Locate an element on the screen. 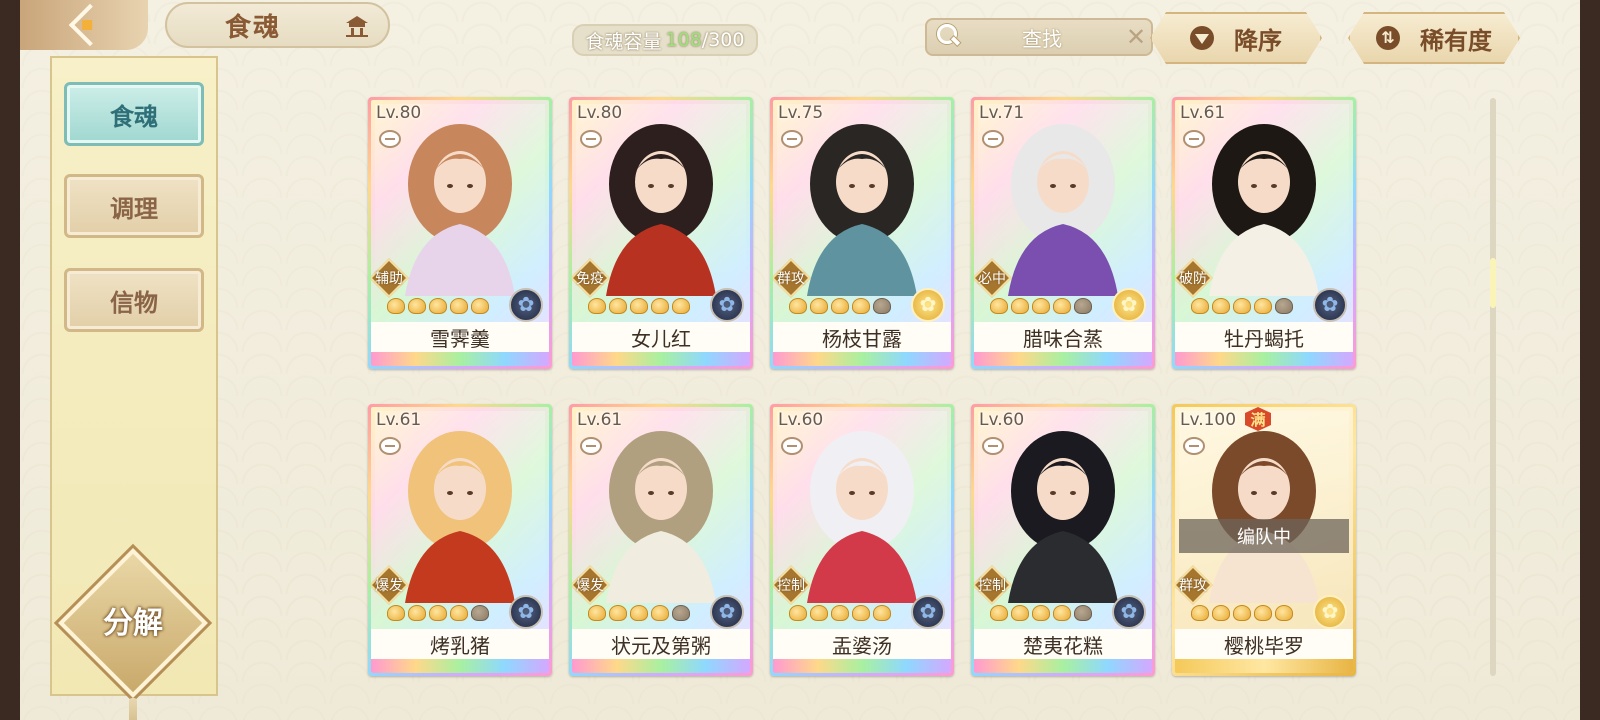 Image resolution: width=1600 pixels, height=720 pixels. character-name: 状元及第粥 is located at coordinates (661, 645).